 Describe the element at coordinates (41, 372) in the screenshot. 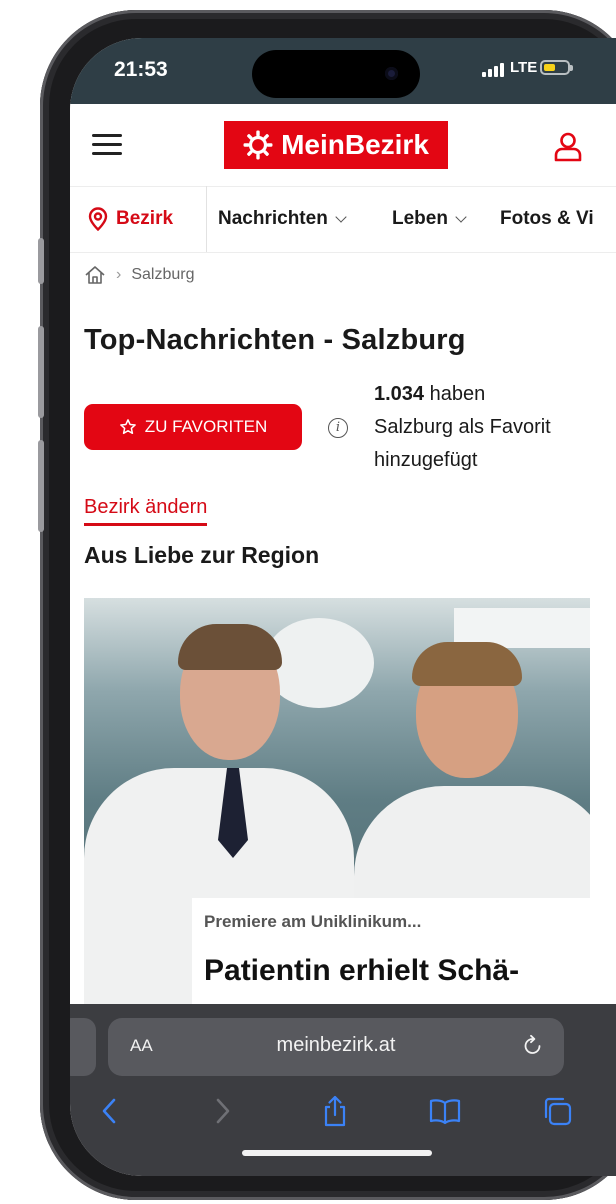

I see `volume-up-button` at that location.